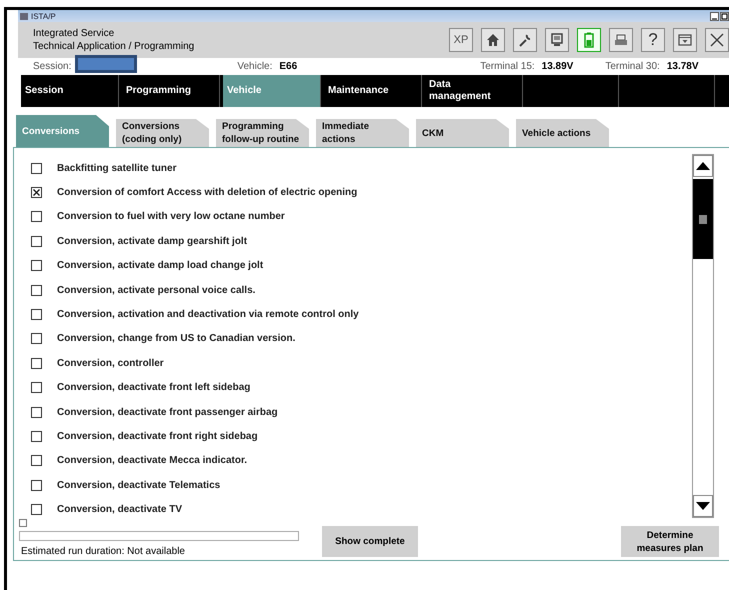  I want to click on vehicle-label: Vehicle:, so click(254, 66).